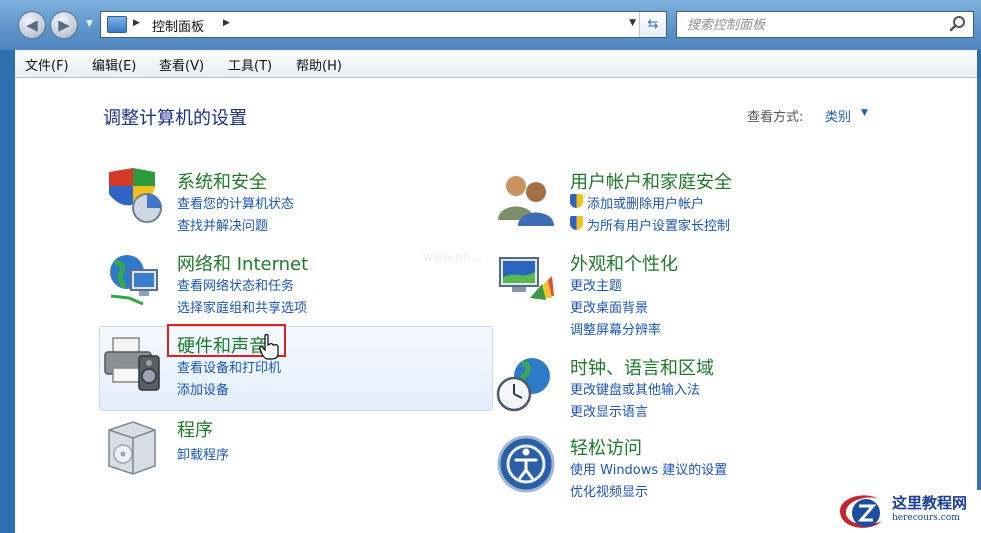 This screenshot has height=533, width=981. Describe the element at coordinates (64, 25) in the screenshot. I see `forward-button: ▶` at that location.